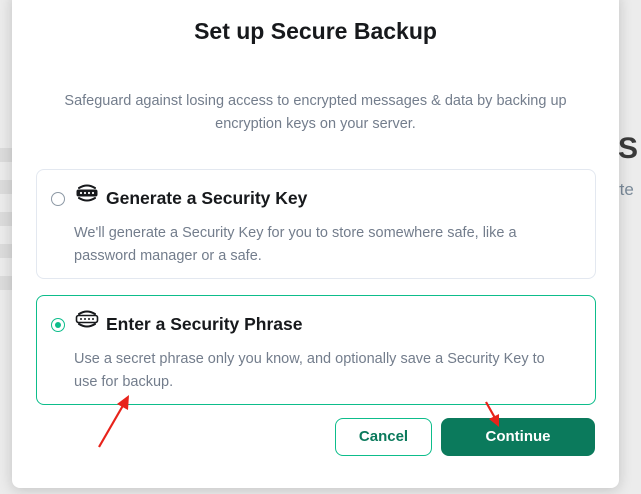  I want to click on phrase-icon, so click(87, 319).